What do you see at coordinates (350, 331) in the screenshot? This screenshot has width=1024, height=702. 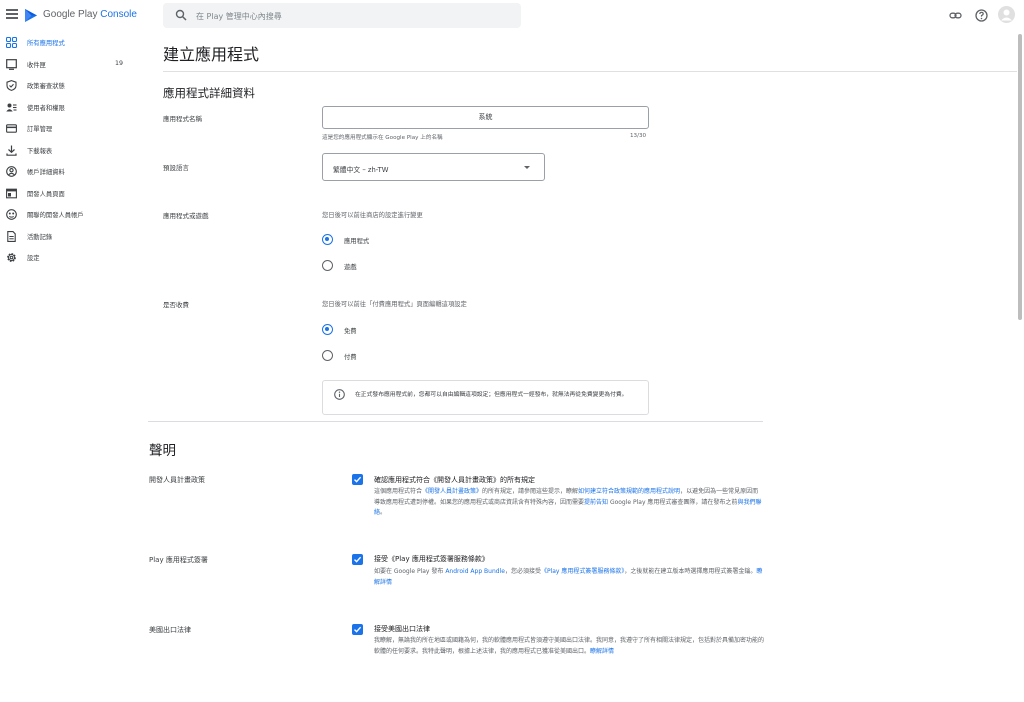 I see `radio-free-label: 免費` at bounding box center [350, 331].